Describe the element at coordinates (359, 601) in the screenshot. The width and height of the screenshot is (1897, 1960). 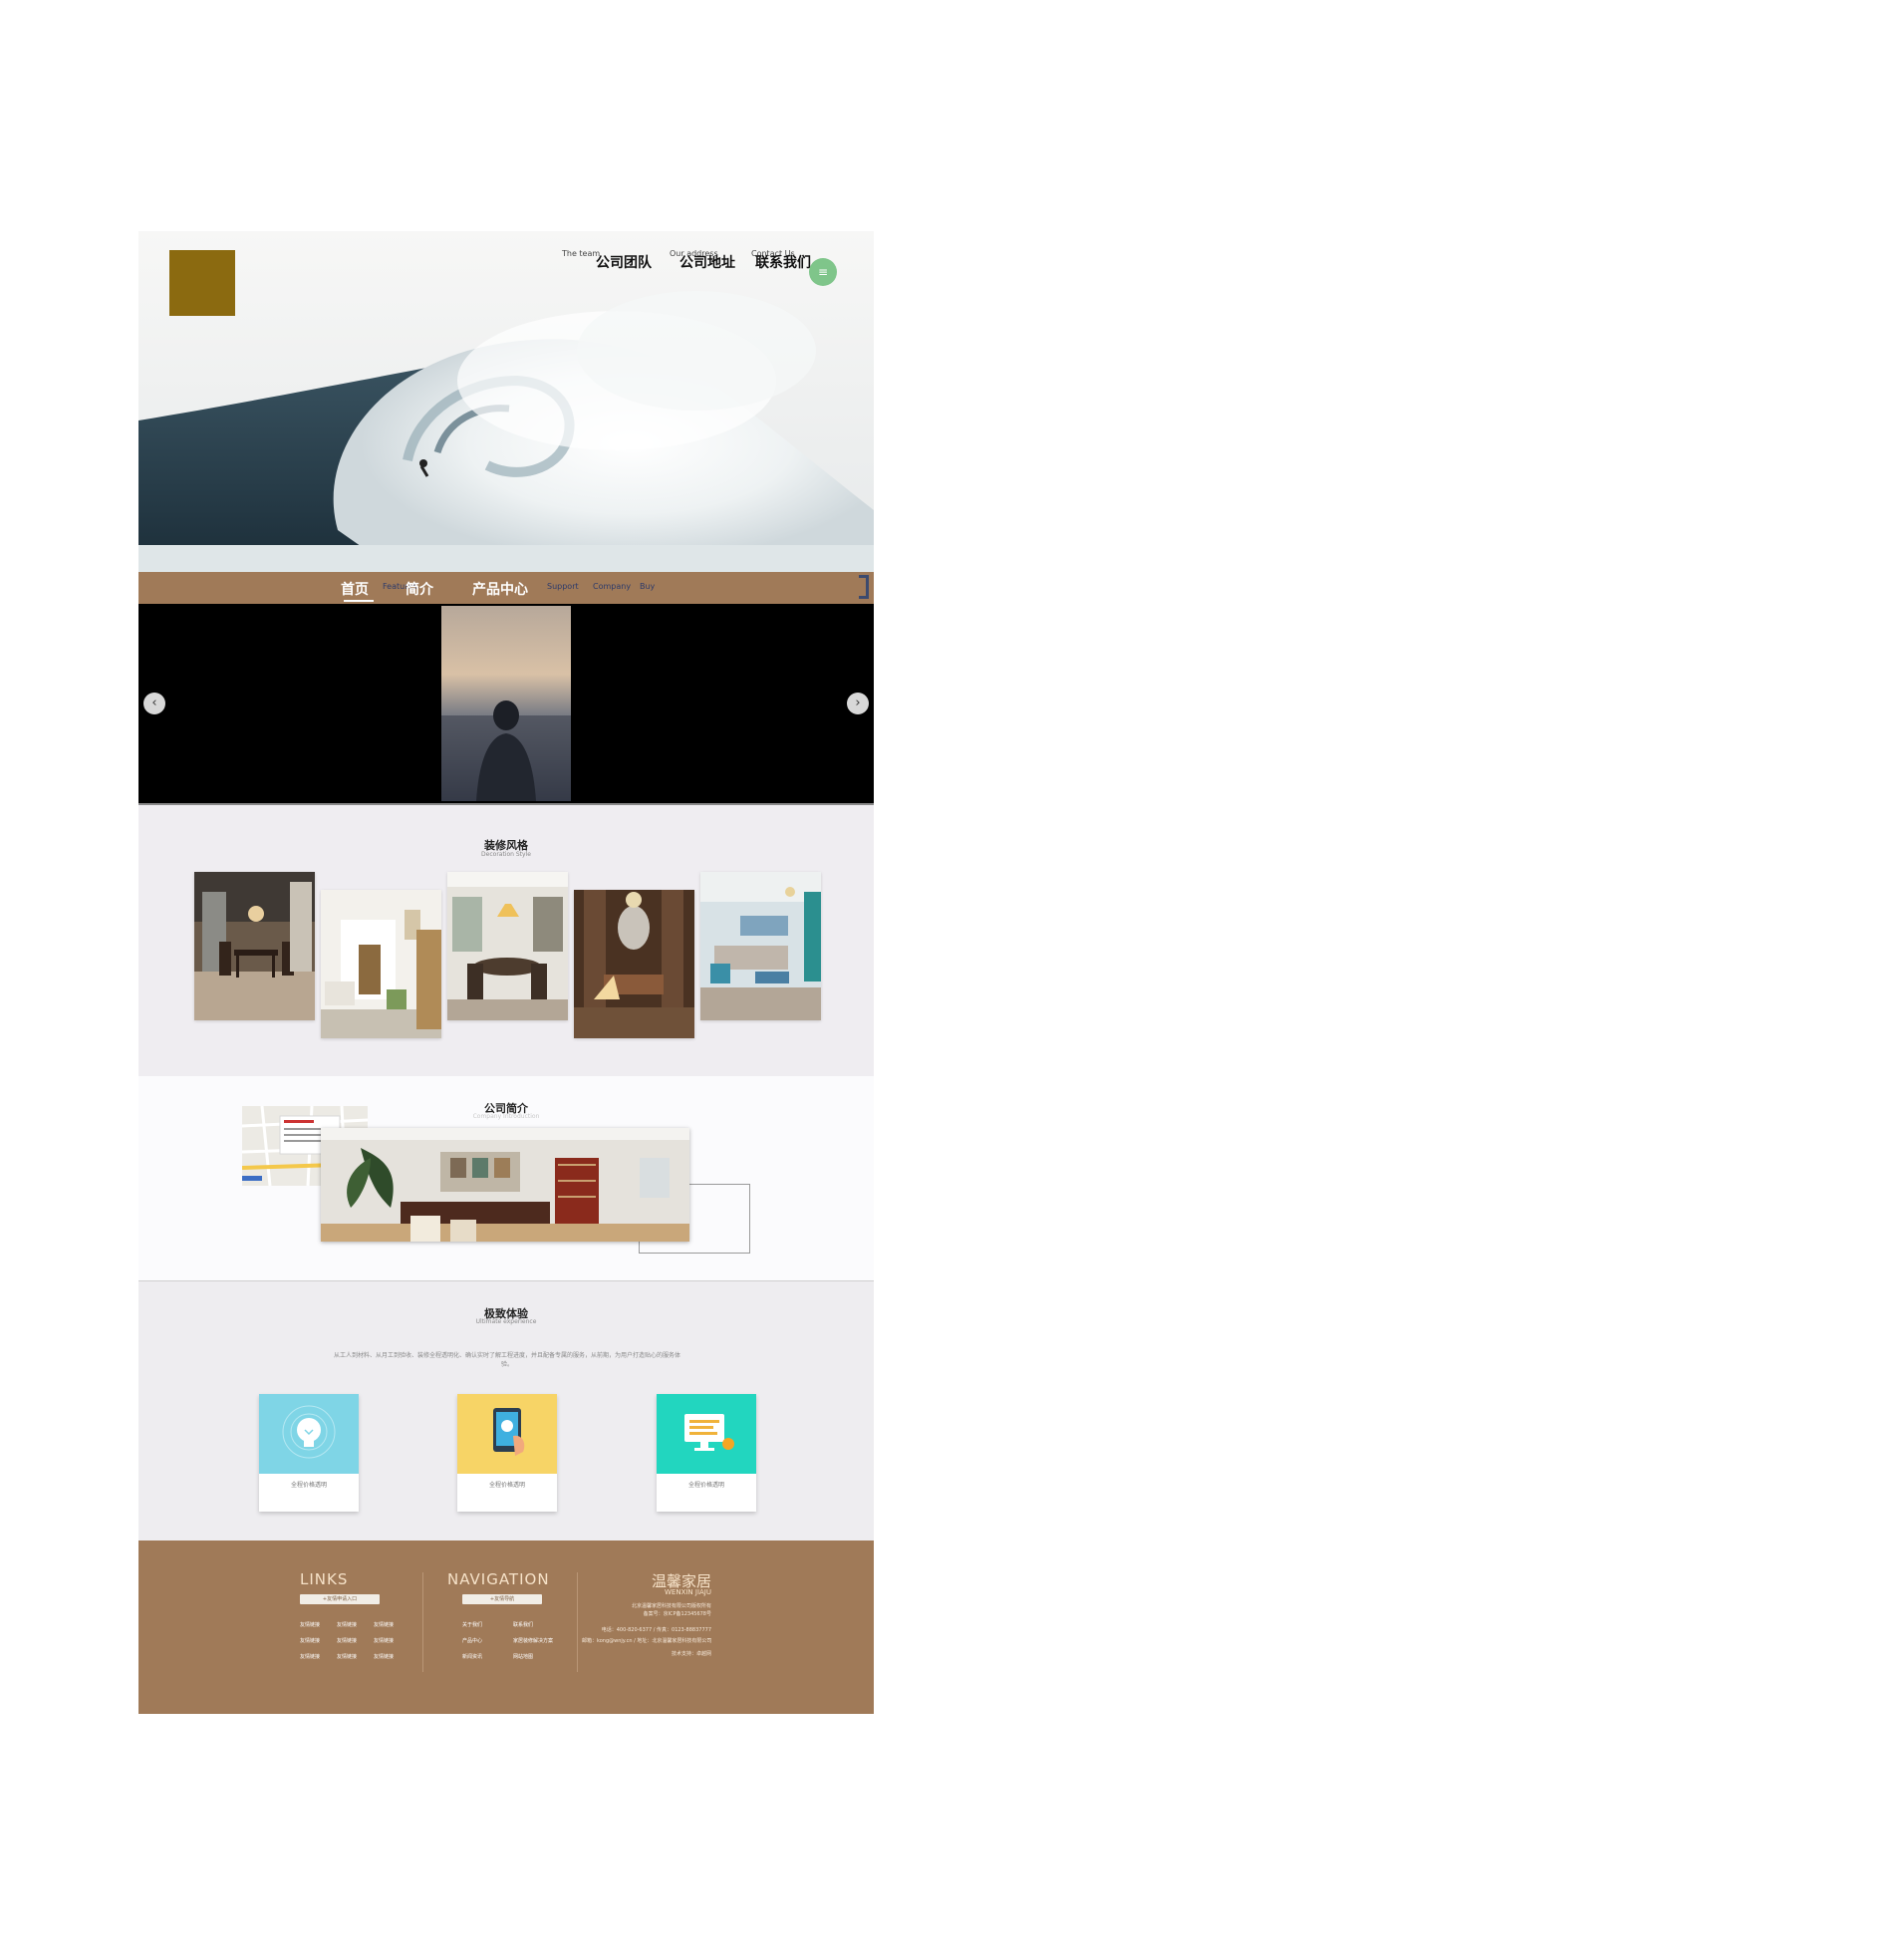
I see `nav-active-indicator` at that location.